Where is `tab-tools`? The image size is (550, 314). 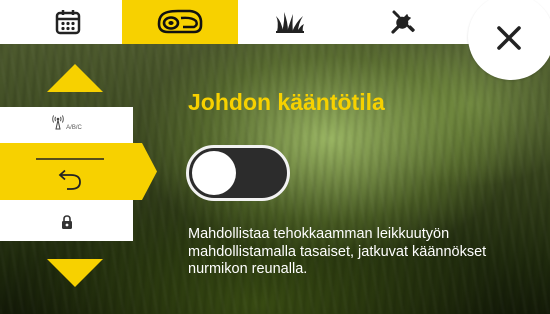
tab-tools is located at coordinates (403, 22).